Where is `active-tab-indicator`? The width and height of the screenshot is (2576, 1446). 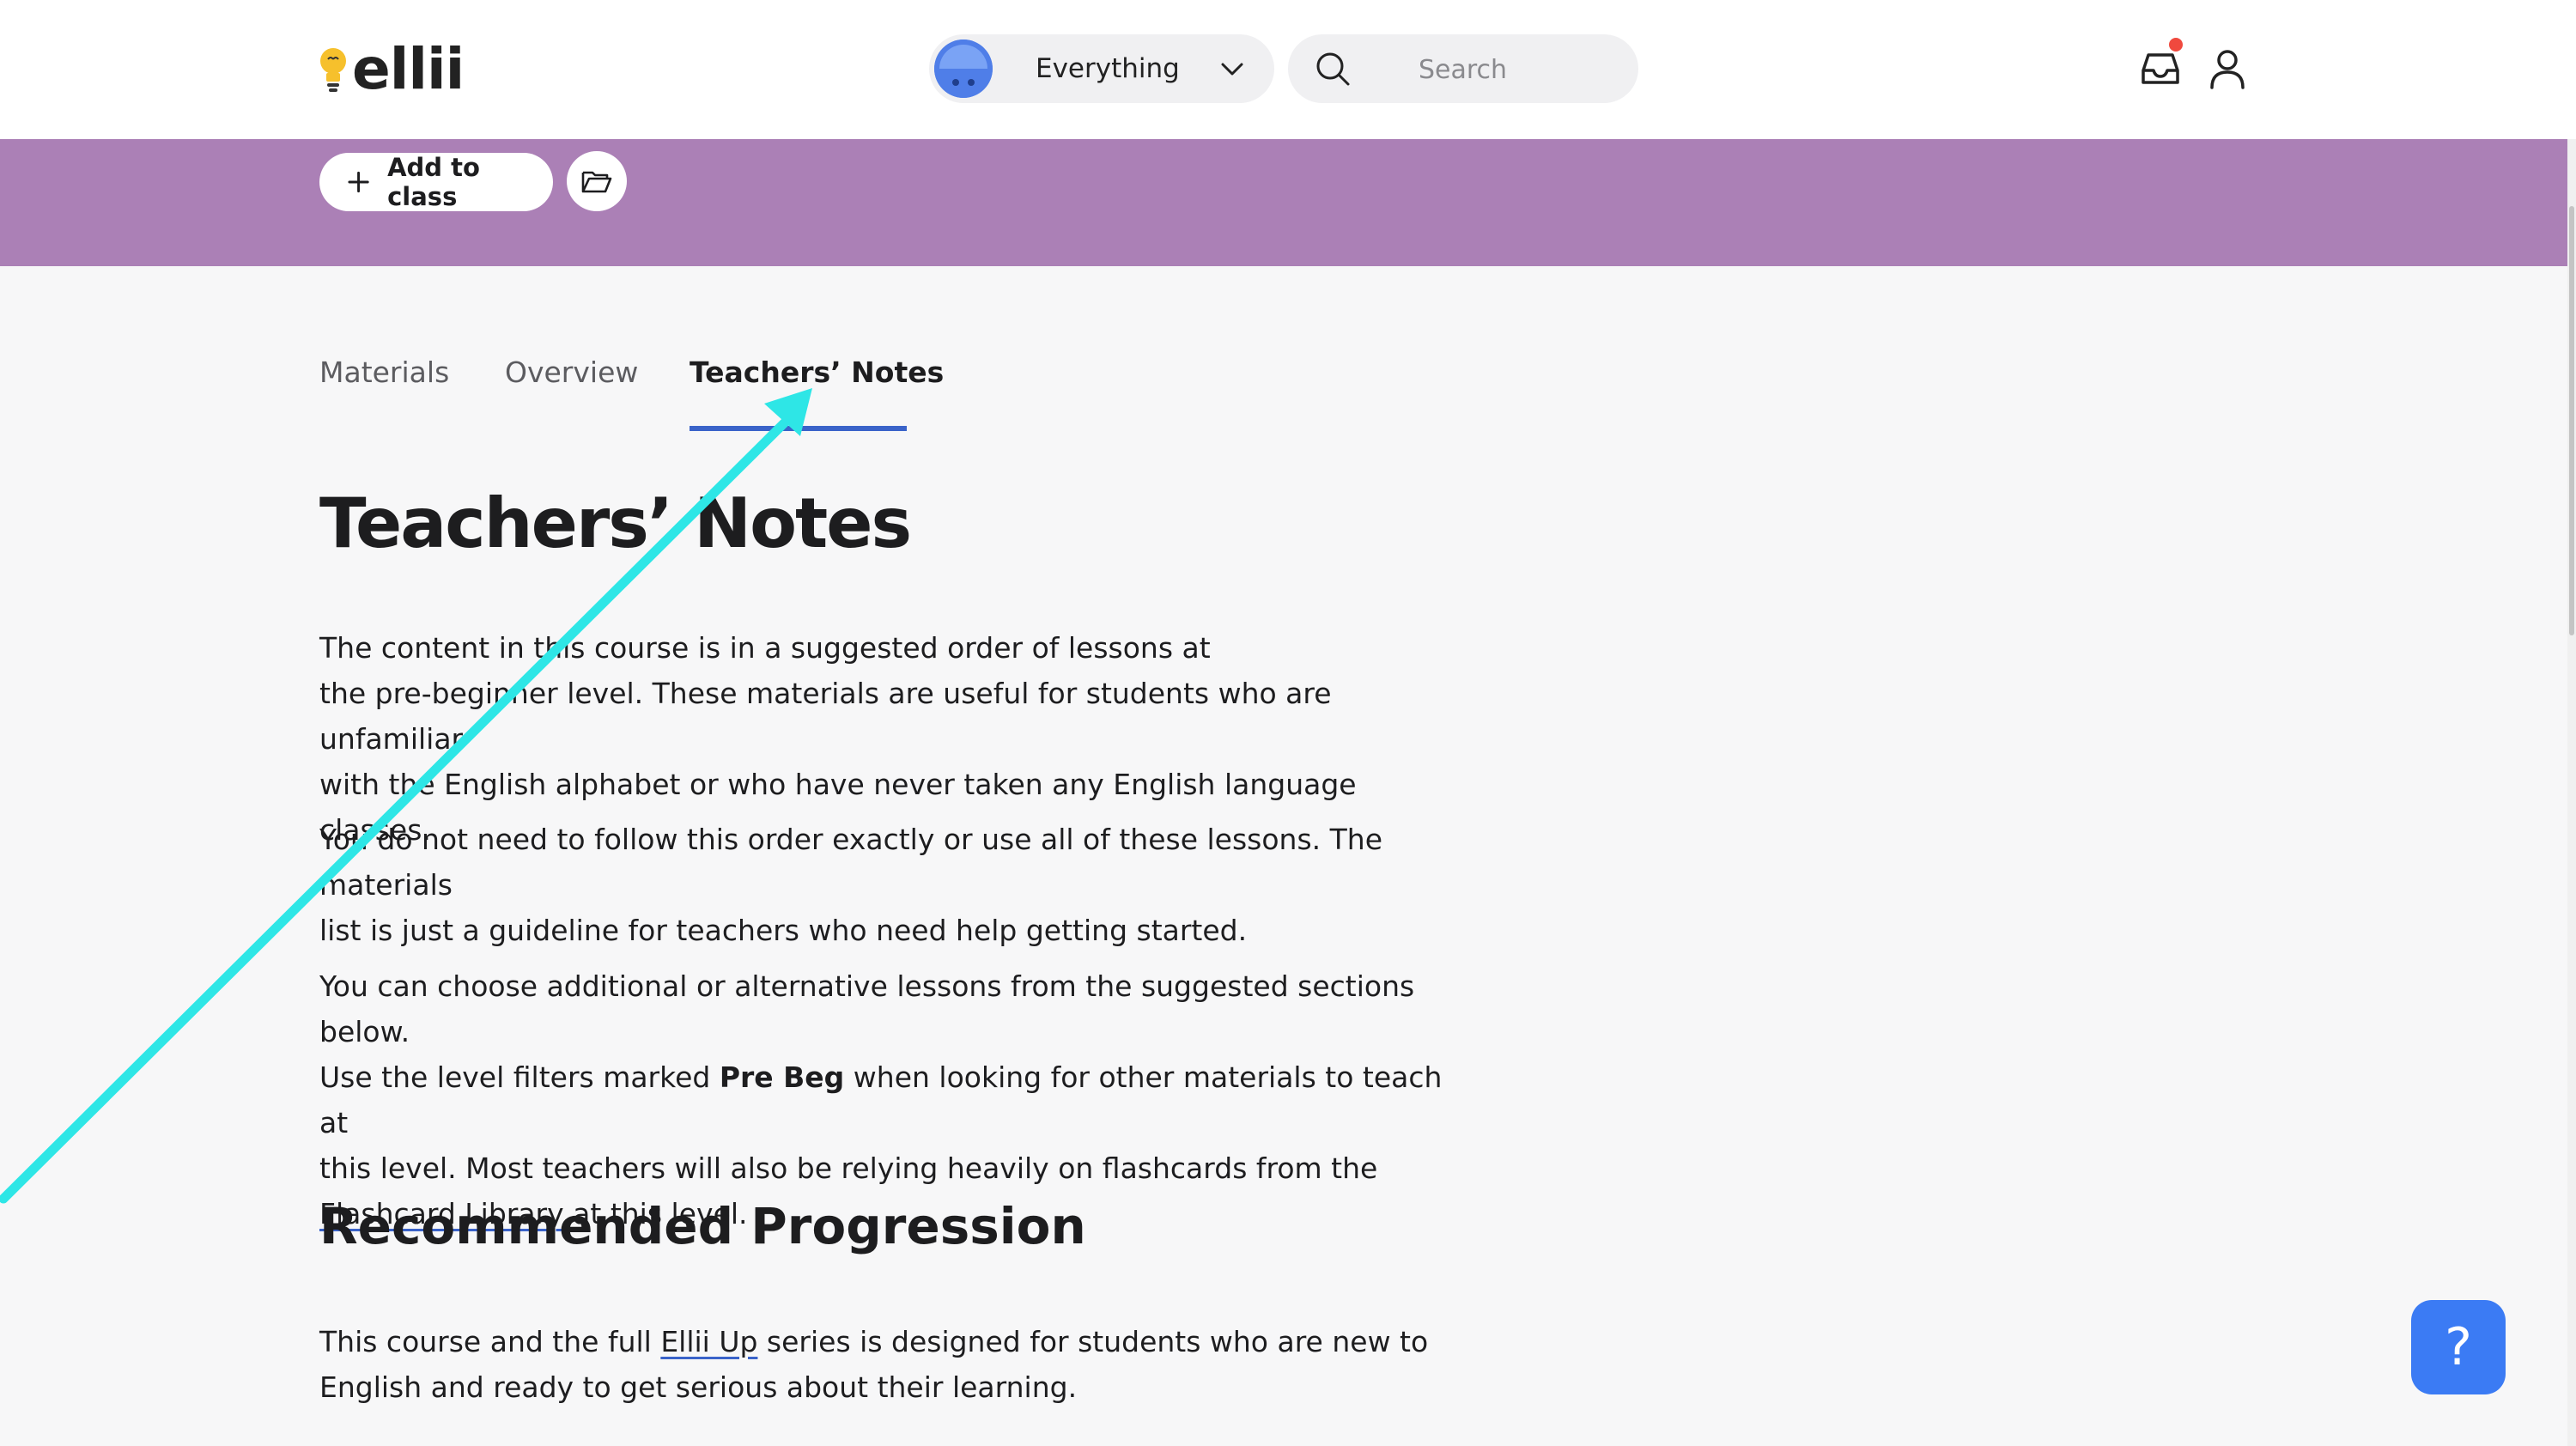
active-tab-indicator is located at coordinates (799, 428).